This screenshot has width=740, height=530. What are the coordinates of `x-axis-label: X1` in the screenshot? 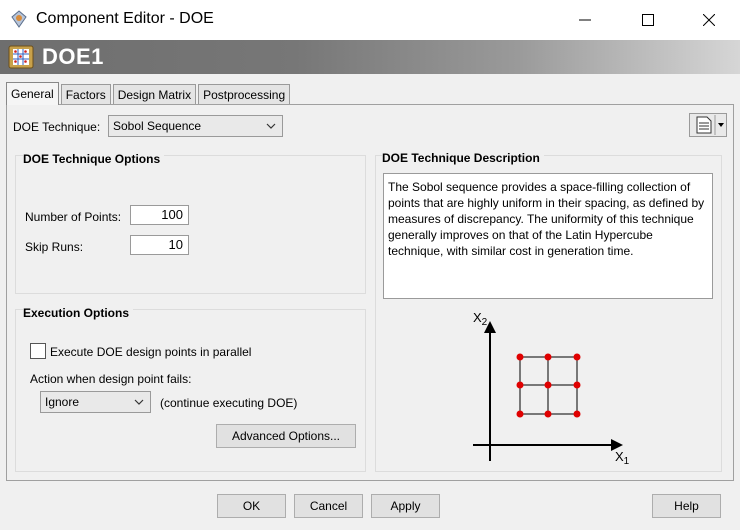 It's located at (622, 458).